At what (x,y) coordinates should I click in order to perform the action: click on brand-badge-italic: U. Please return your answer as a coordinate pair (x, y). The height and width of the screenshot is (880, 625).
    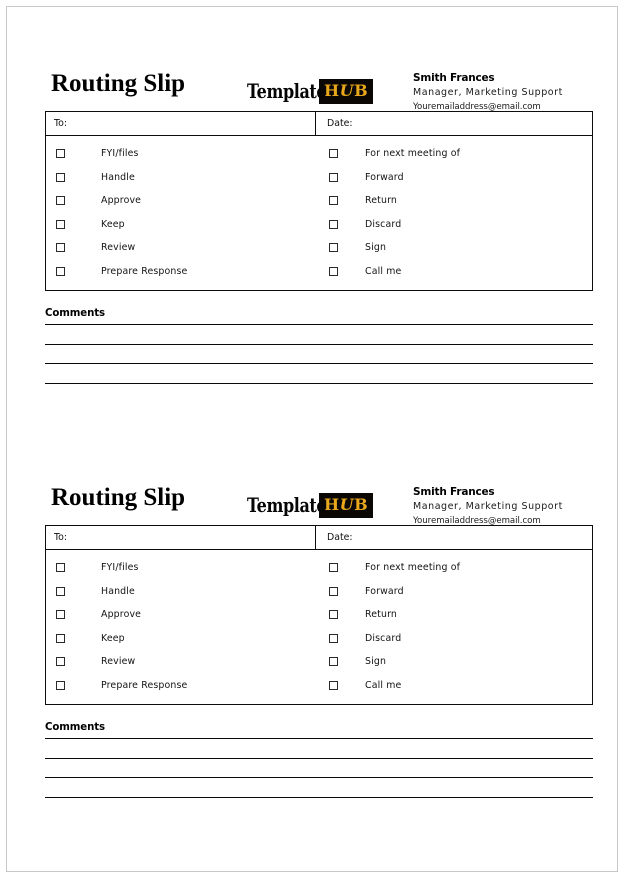
    Looking at the image, I should click on (347, 90).